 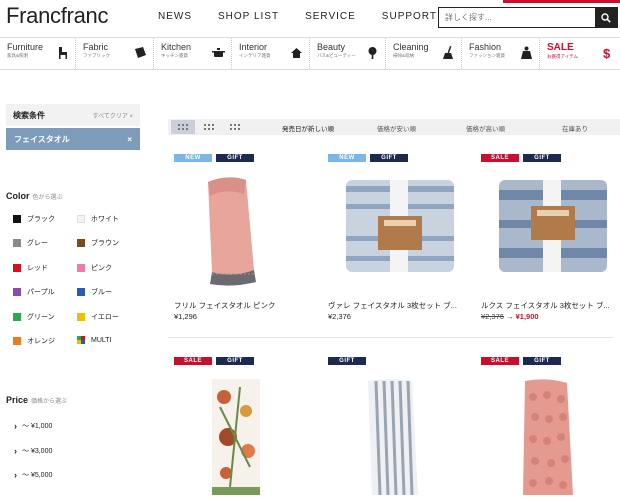 I want to click on fabric-icon, so click(x=140, y=52).